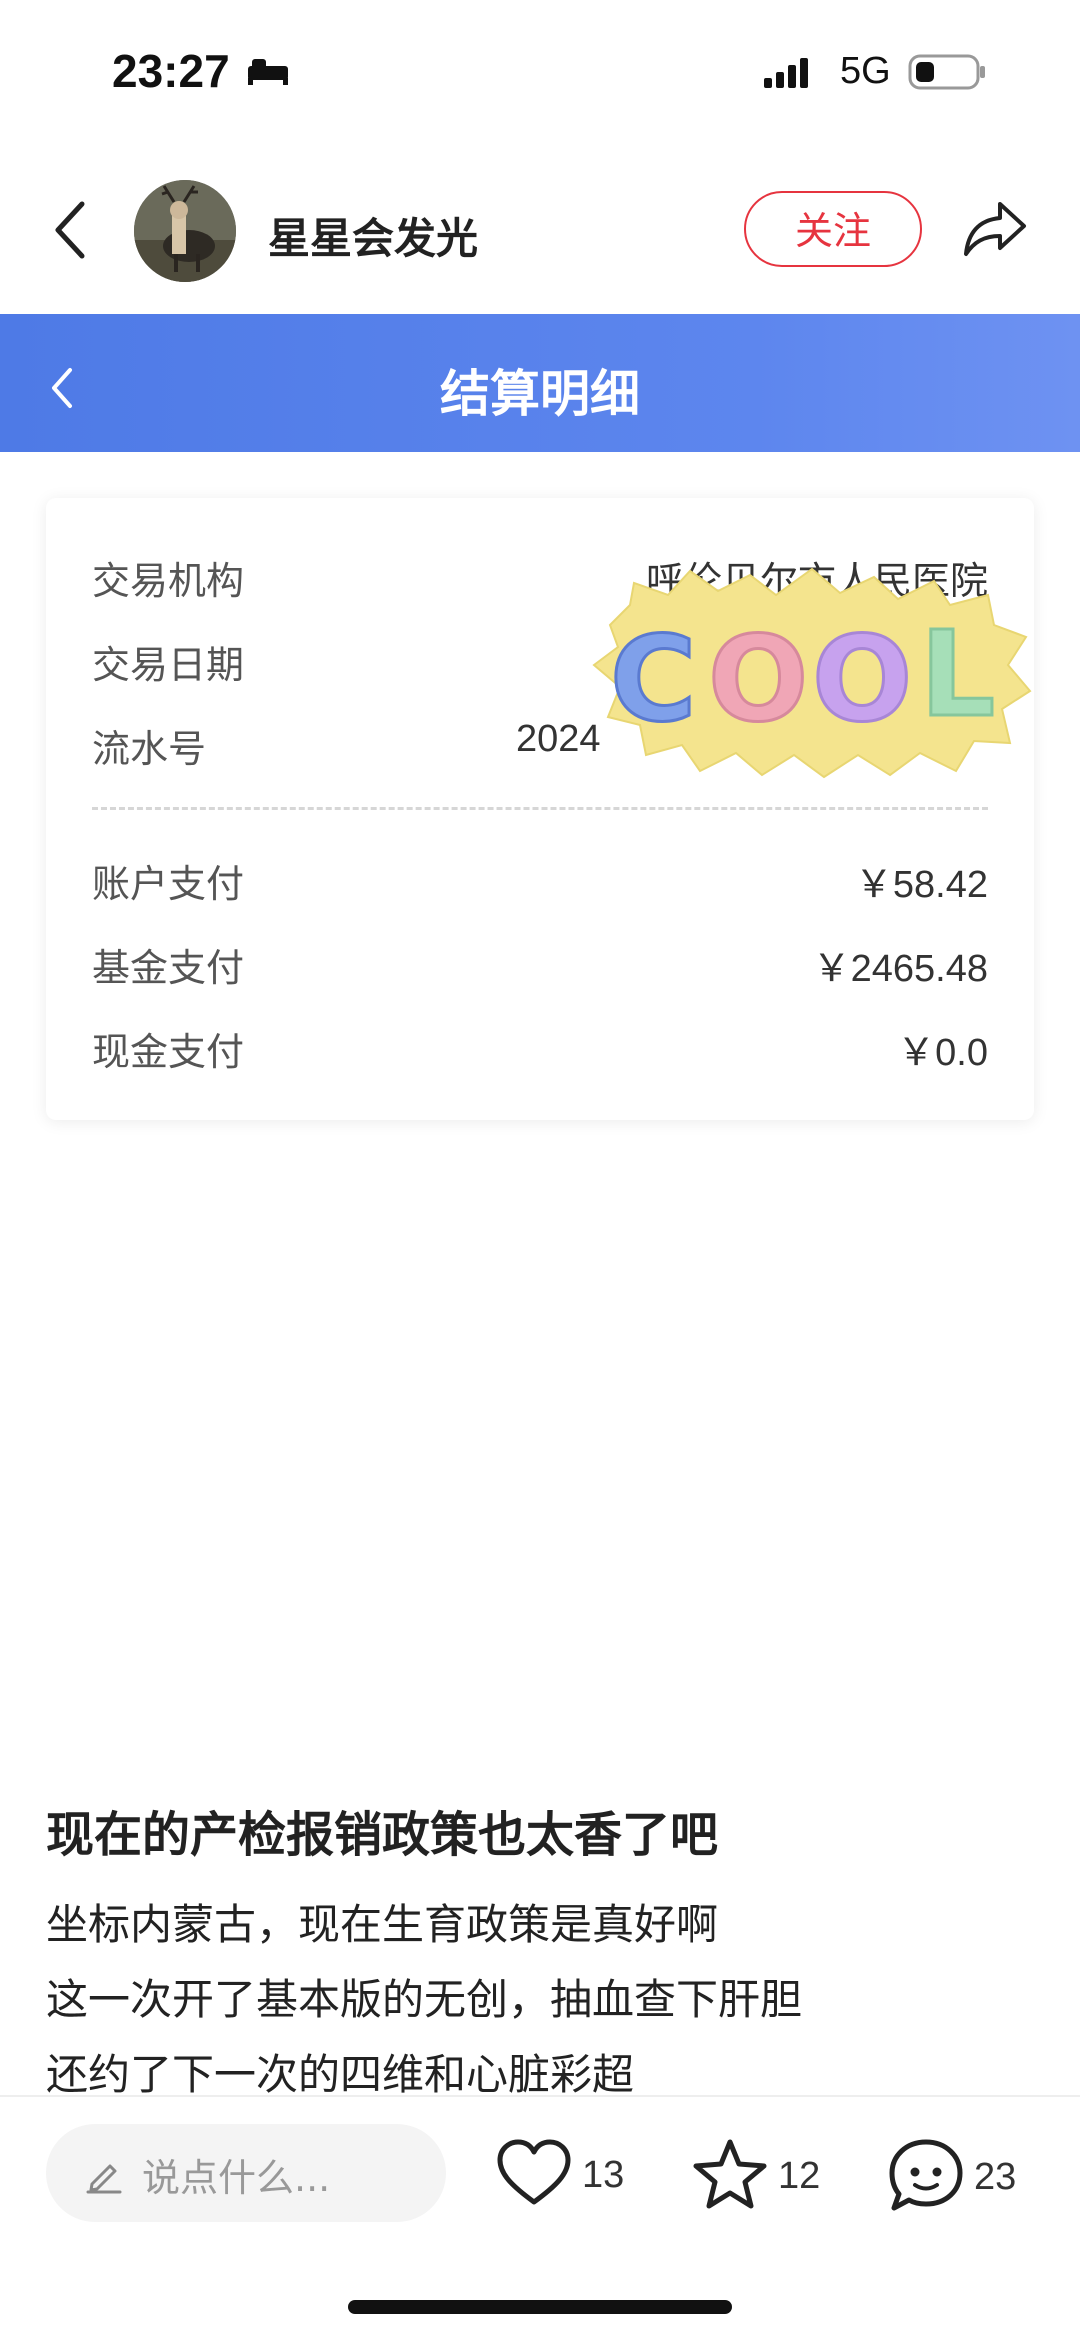 The width and height of the screenshot is (1080, 2339). I want to click on date-label: 交易日期, so click(168, 665).